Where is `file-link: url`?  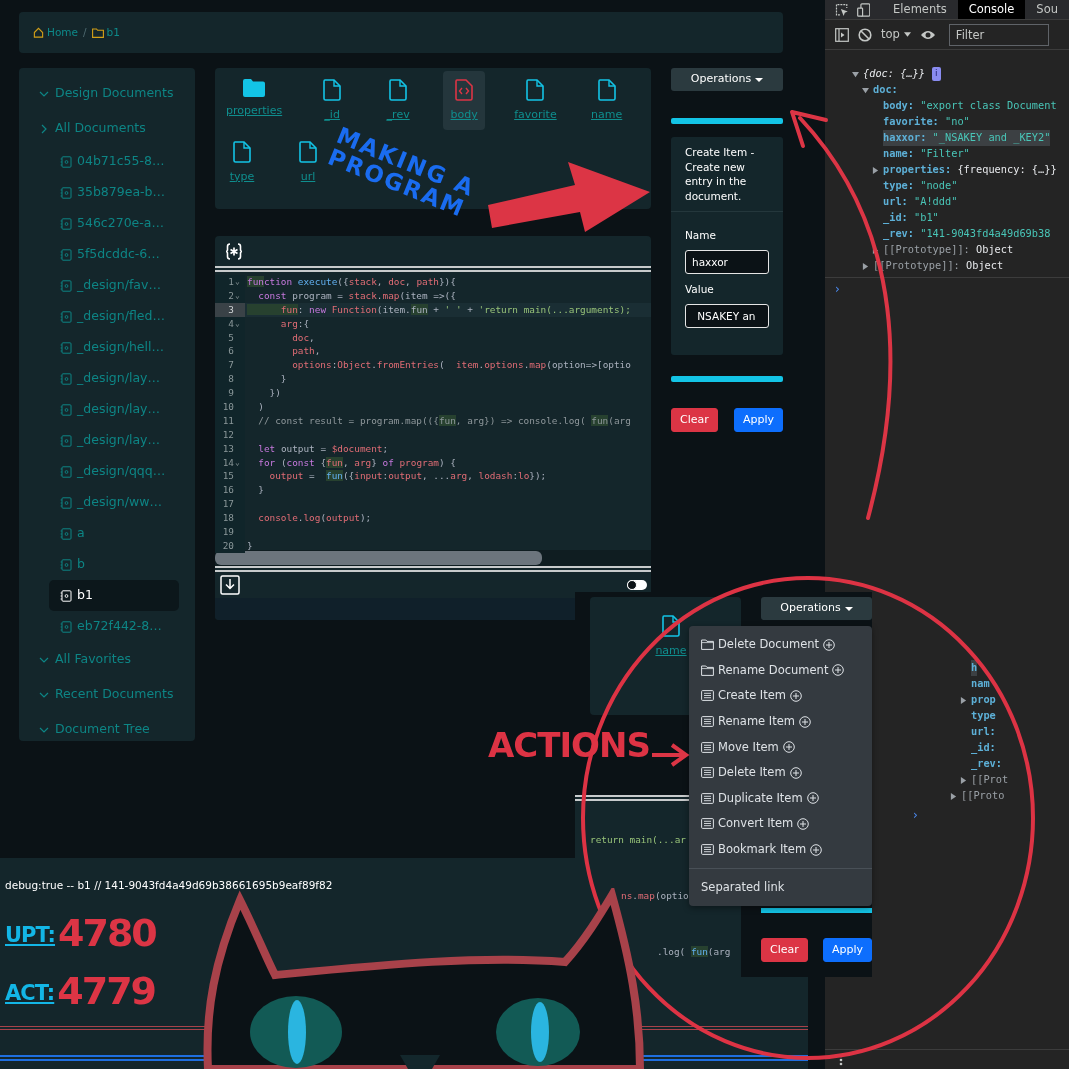 file-link: url is located at coordinates (308, 161).